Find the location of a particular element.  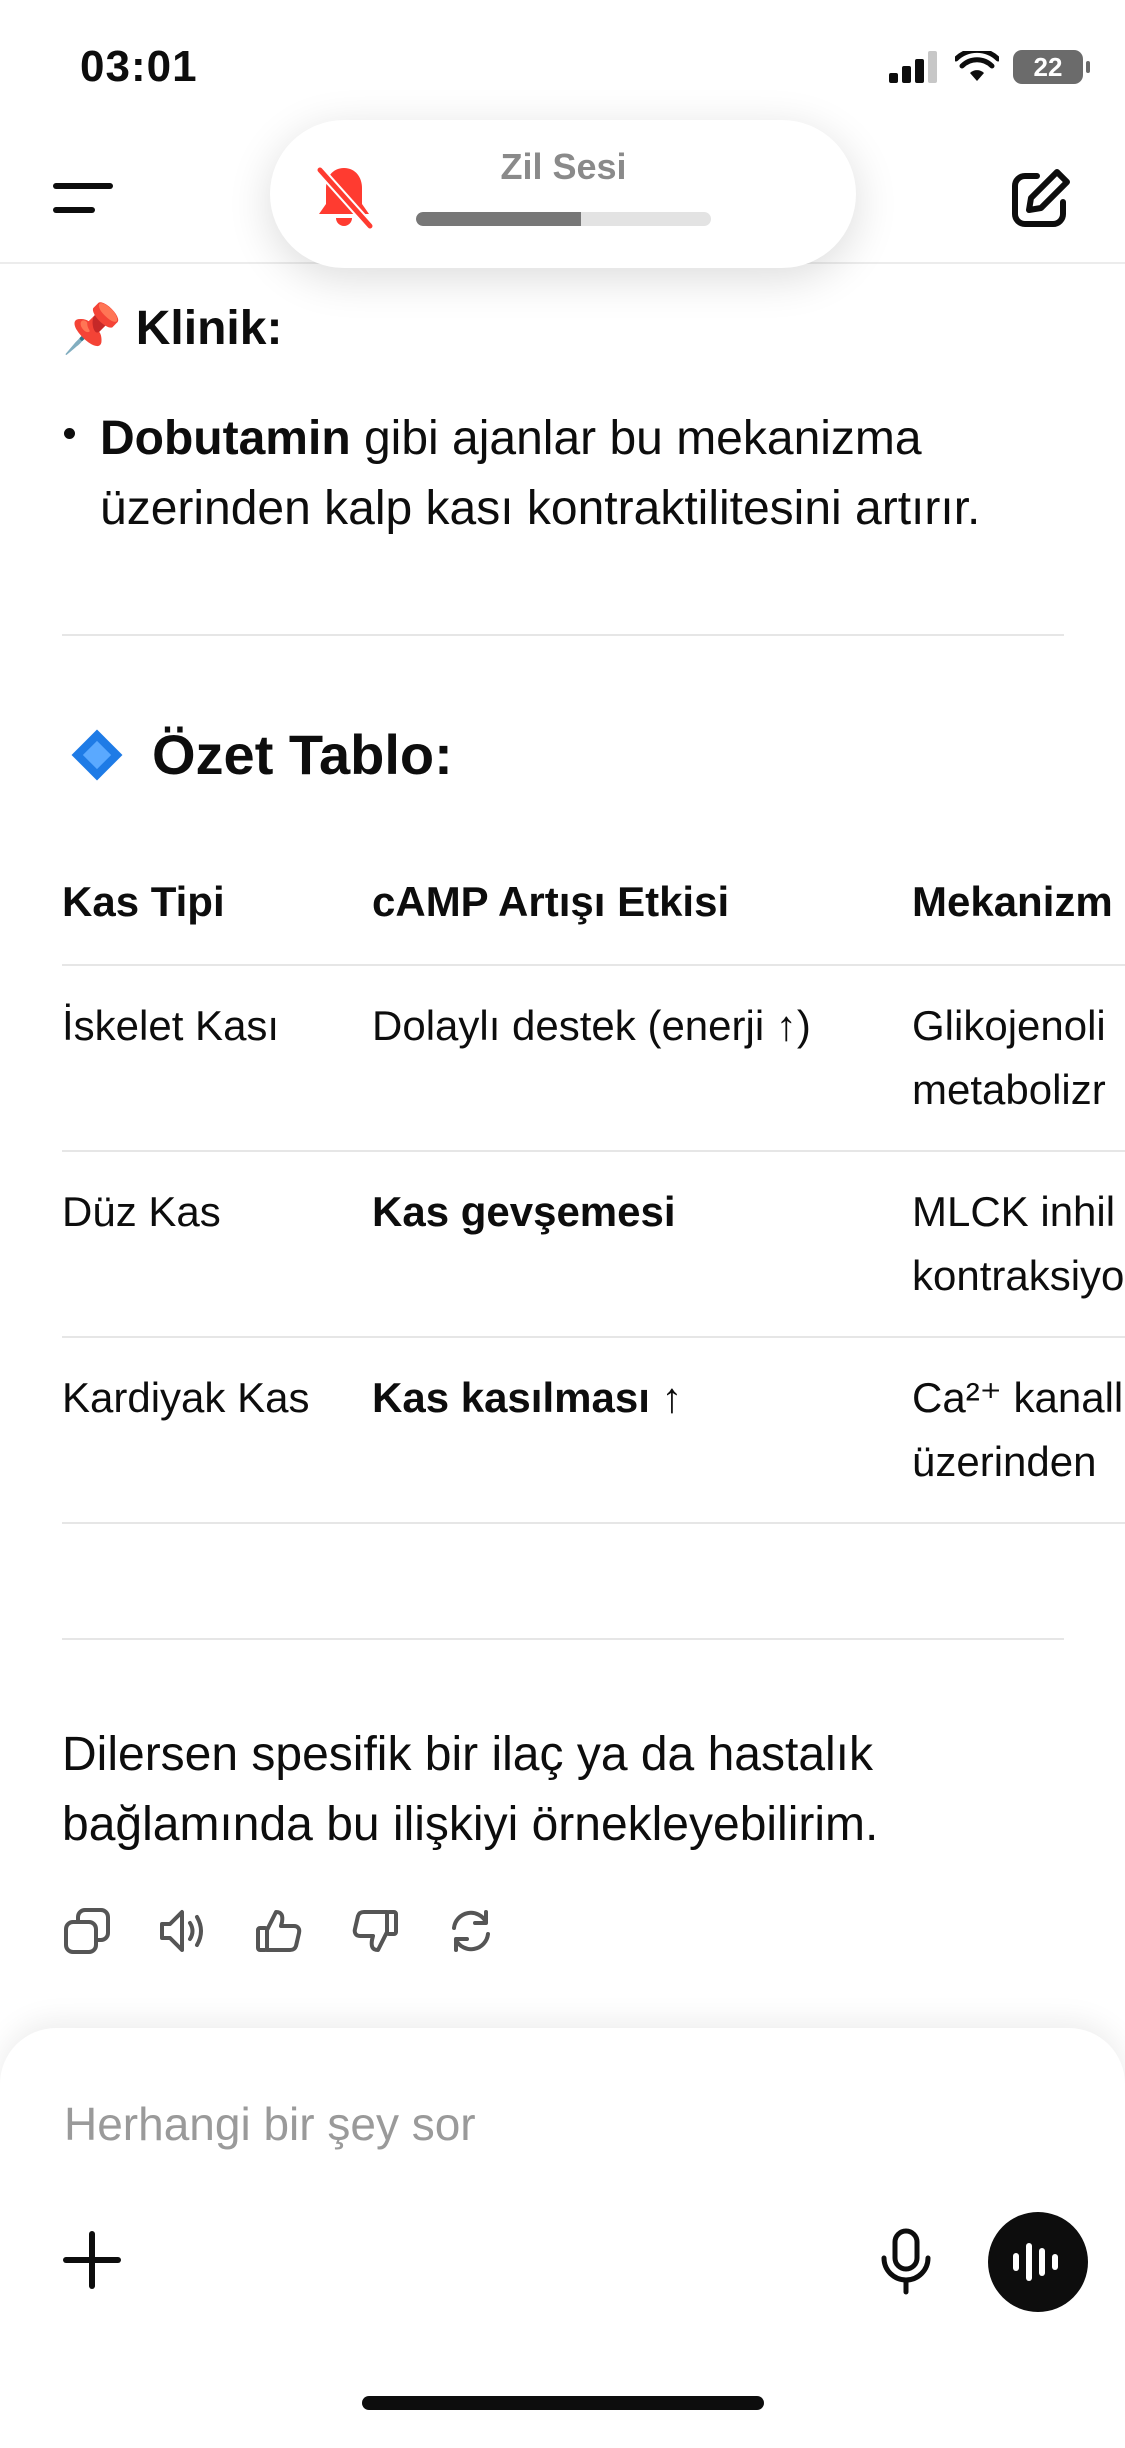

ozet-heading: Özet Tablo: is located at coordinates (261, 754).